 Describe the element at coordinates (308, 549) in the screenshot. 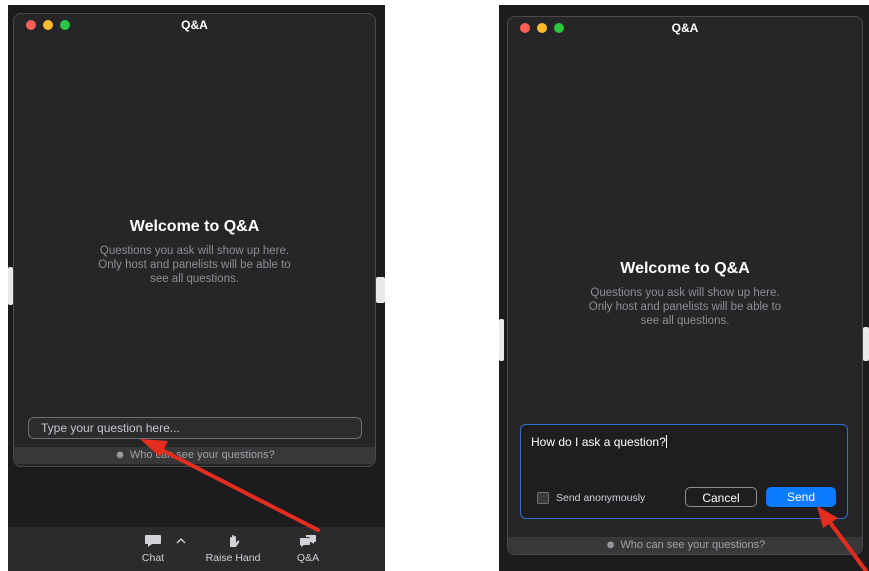

I see `qa-button: Q&A` at that location.